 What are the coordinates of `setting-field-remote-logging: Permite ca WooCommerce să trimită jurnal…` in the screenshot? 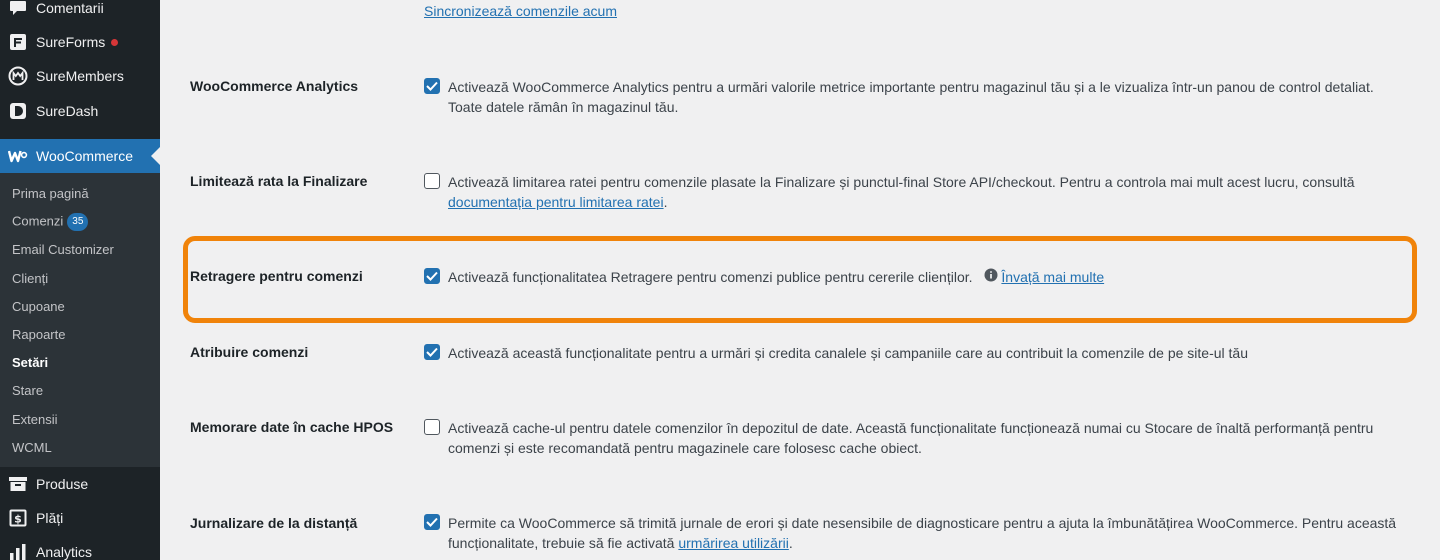 It's located at (914, 533).